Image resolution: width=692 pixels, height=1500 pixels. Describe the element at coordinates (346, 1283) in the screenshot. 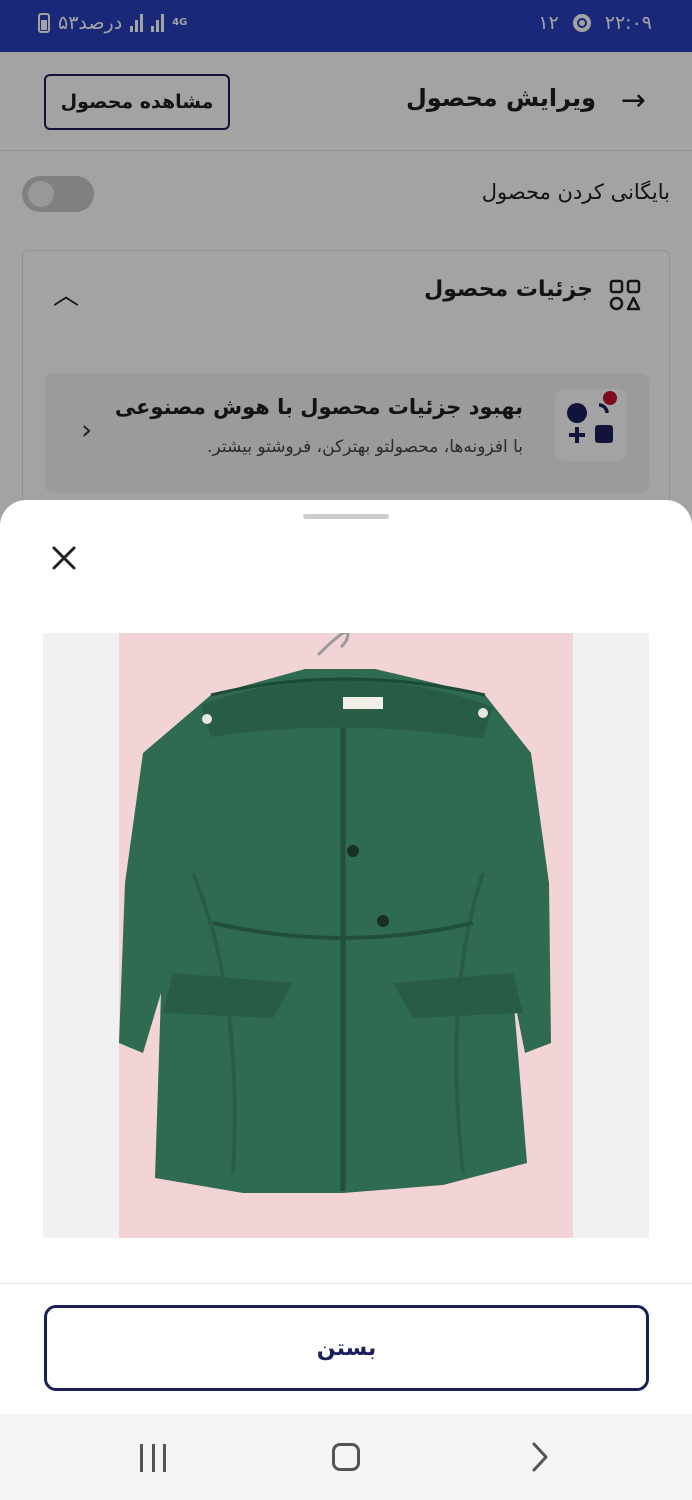

I see `divider` at that location.